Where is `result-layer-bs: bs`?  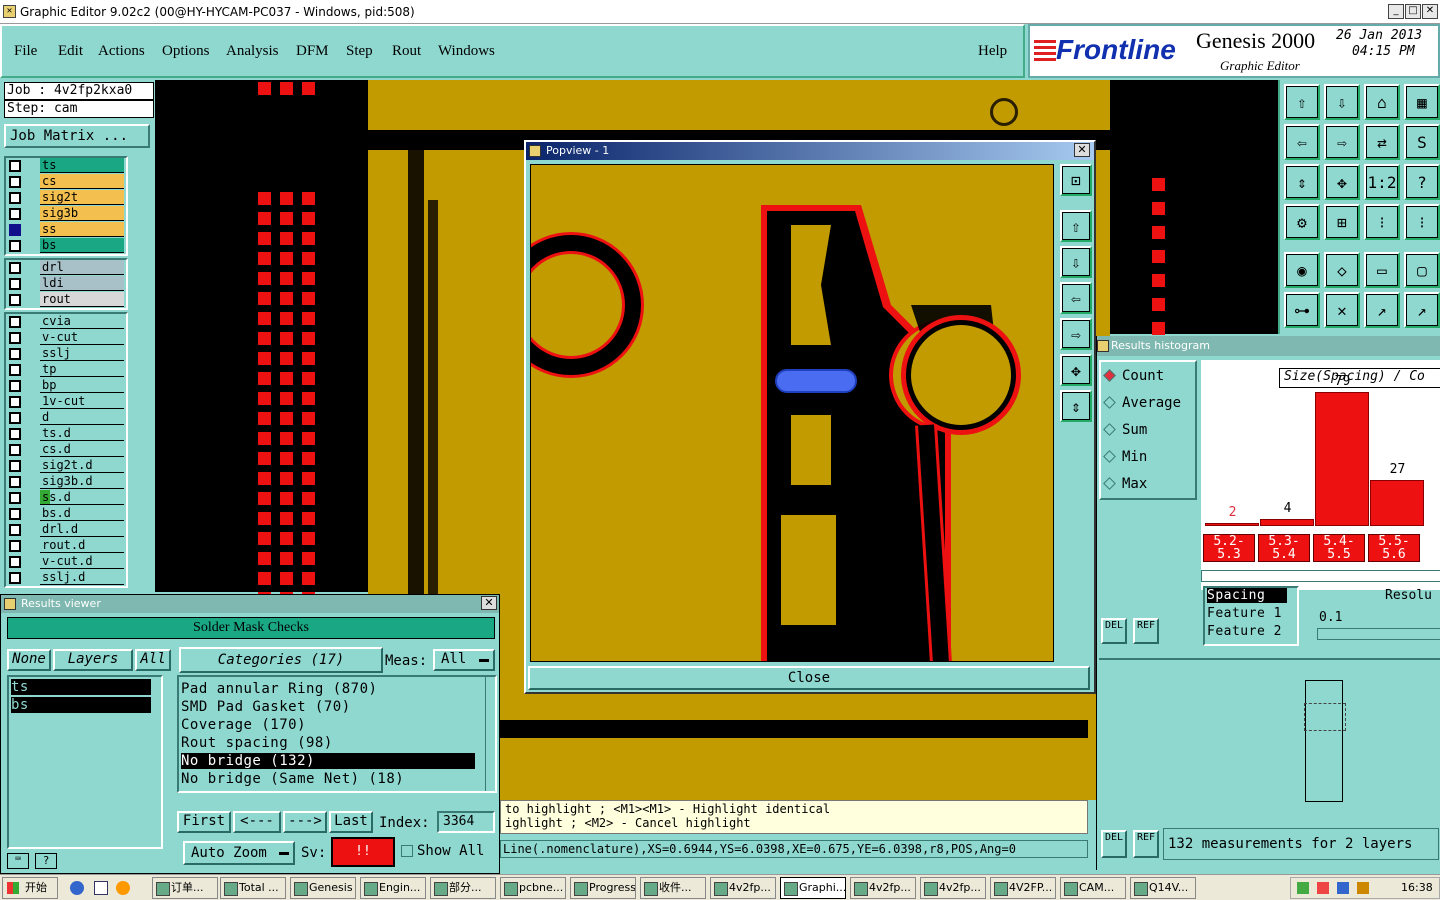
result-layer-bs: bs is located at coordinates (81, 705).